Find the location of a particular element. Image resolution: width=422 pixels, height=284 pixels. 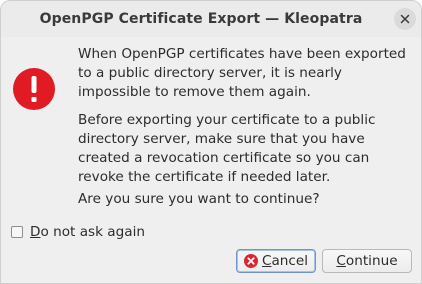

close-button is located at coordinates (405, 19).